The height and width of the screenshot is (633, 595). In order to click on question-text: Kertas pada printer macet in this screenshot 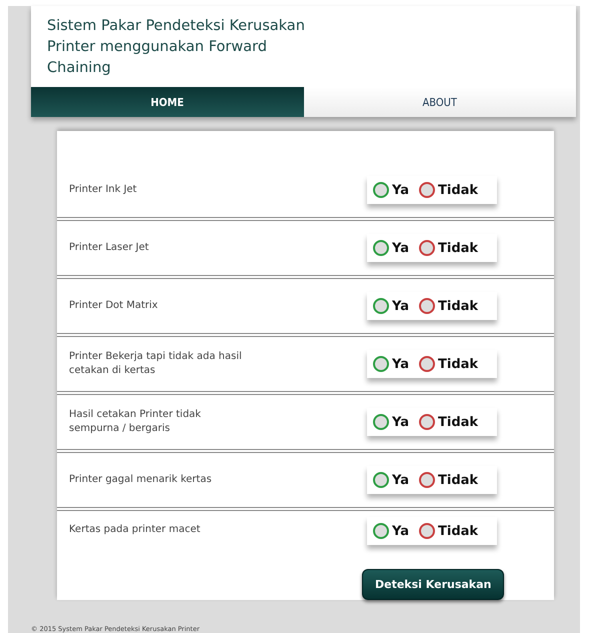, I will do `click(135, 530)`.